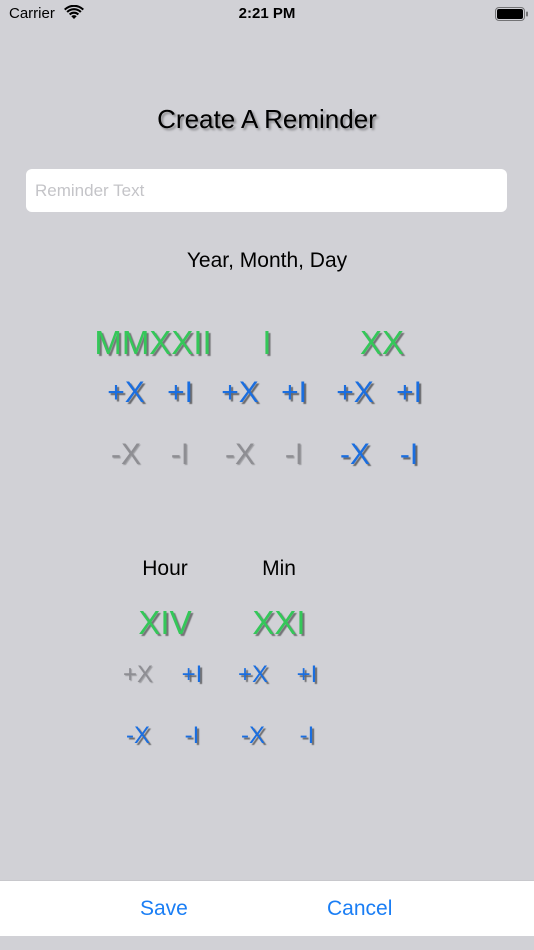 The image size is (534, 950). Describe the element at coordinates (126, 455) in the screenshot. I see `year-minus-ten-button: -X` at that location.